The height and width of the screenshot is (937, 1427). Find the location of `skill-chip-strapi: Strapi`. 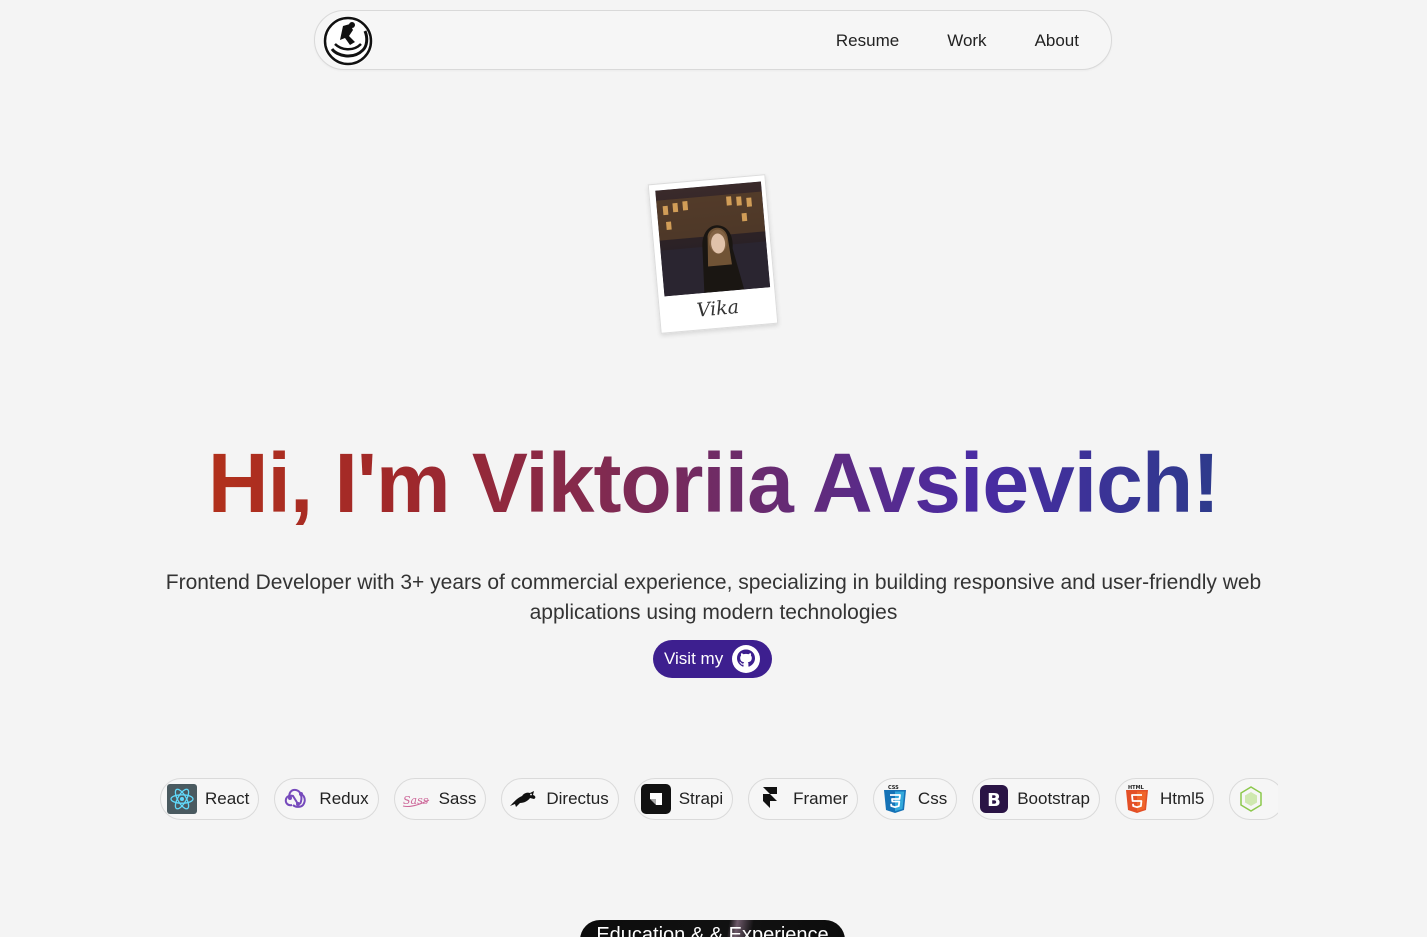

skill-chip-strapi: Strapi is located at coordinates (683, 799).